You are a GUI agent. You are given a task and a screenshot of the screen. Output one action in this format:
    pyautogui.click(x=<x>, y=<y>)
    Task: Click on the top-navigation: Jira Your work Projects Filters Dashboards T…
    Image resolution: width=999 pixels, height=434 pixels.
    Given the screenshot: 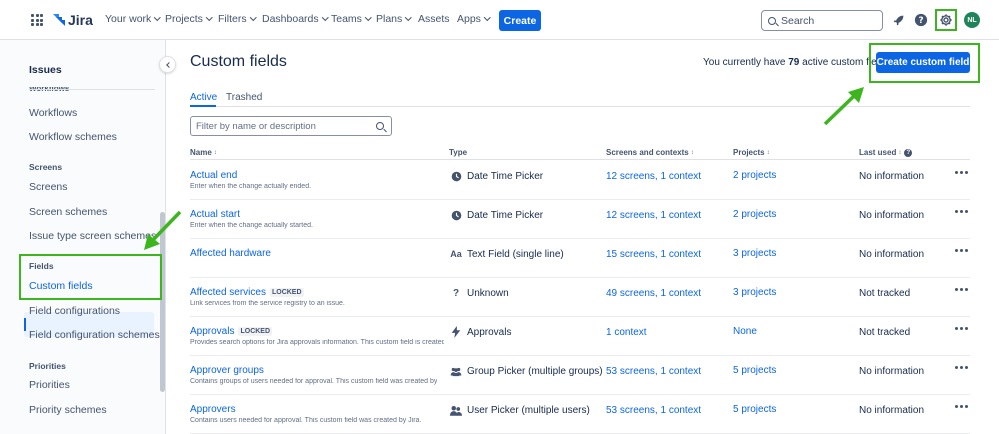 What is the action you would take?
    pyautogui.click(x=499, y=20)
    